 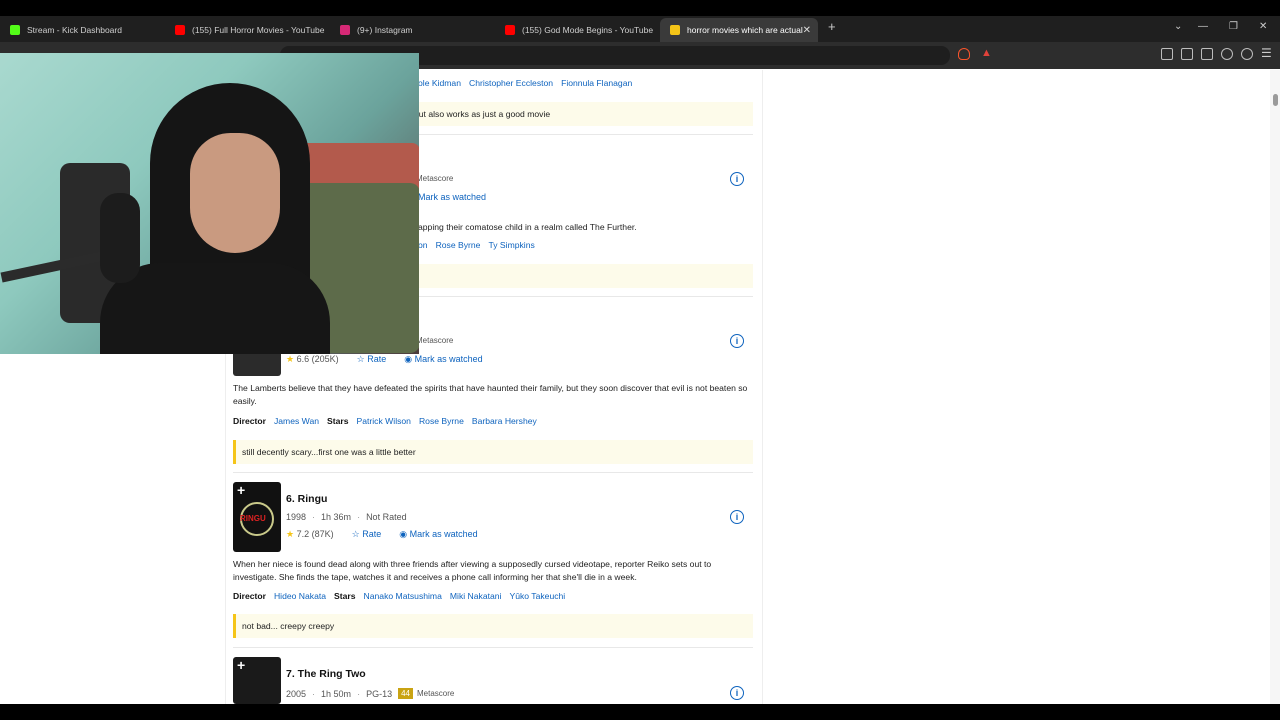 What do you see at coordinates (675, 30) in the screenshot?
I see `imdb-icon` at bounding box center [675, 30].